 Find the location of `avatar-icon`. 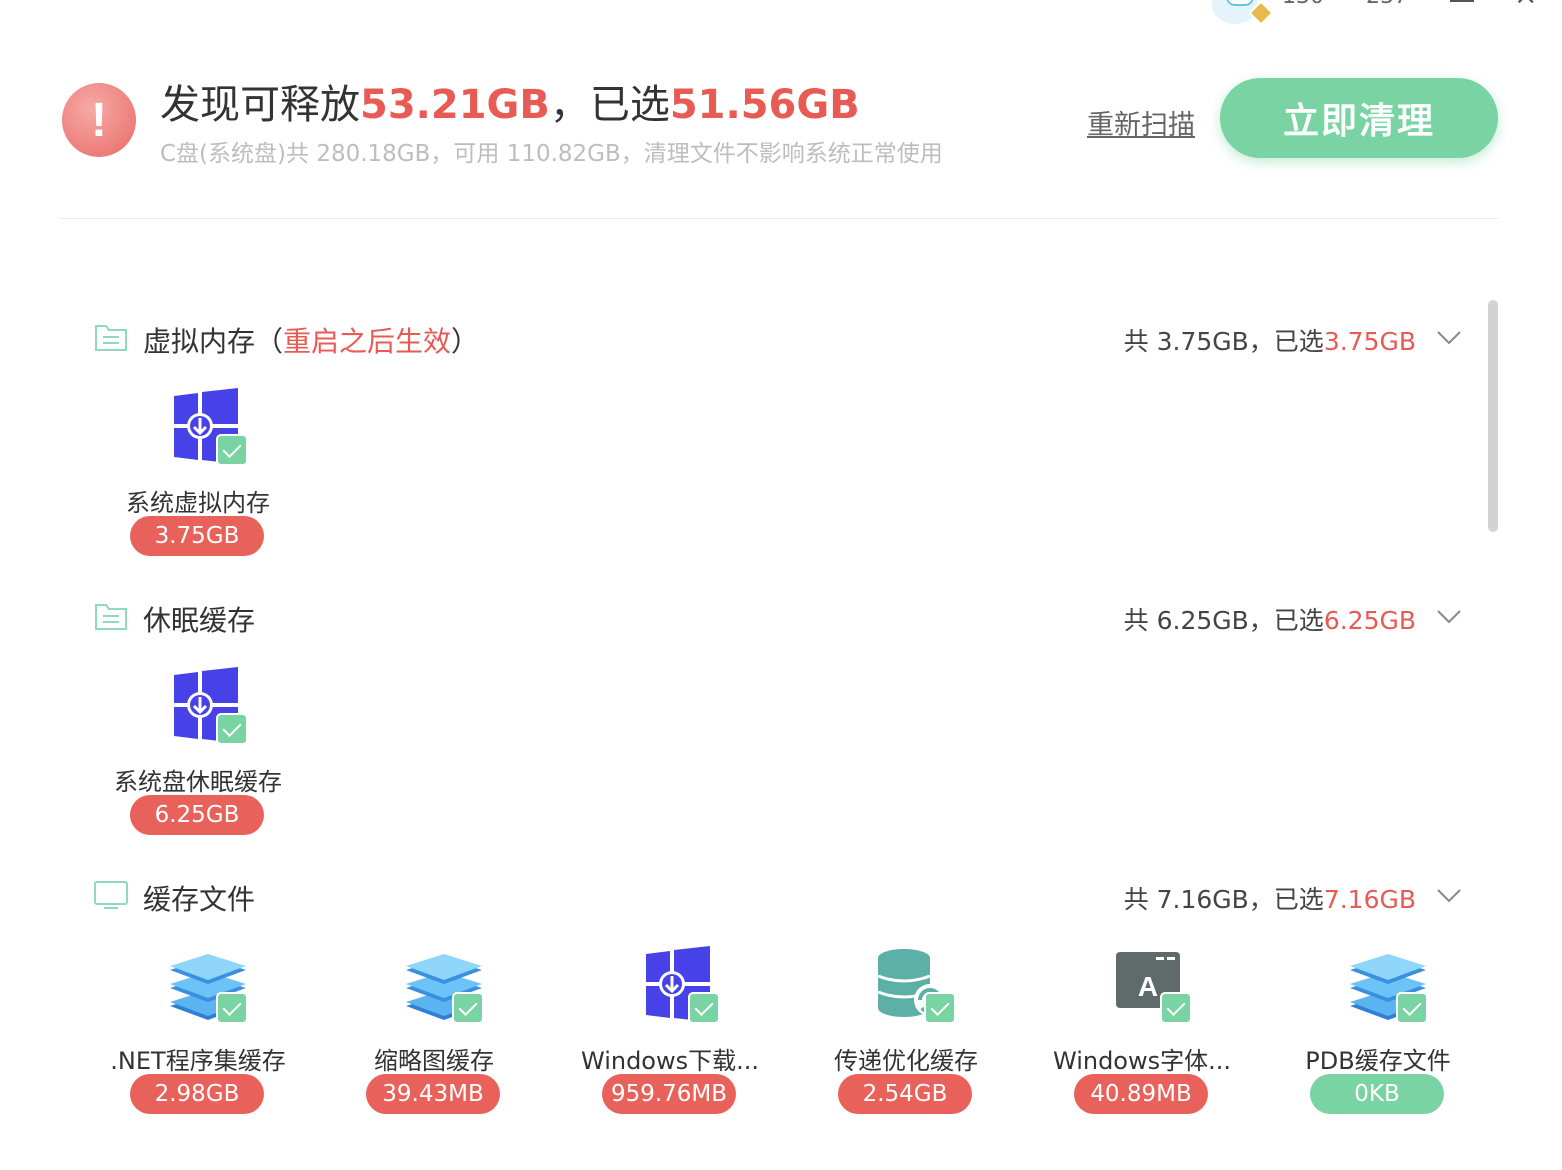

avatar-icon is located at coordinates (1240, 3).